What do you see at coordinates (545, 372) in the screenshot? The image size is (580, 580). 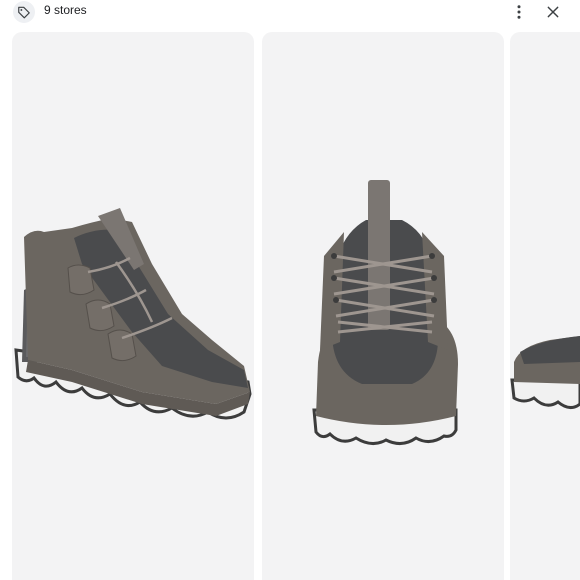 I see `sneaker-partial-view-image` at bounding box center [545, 372].